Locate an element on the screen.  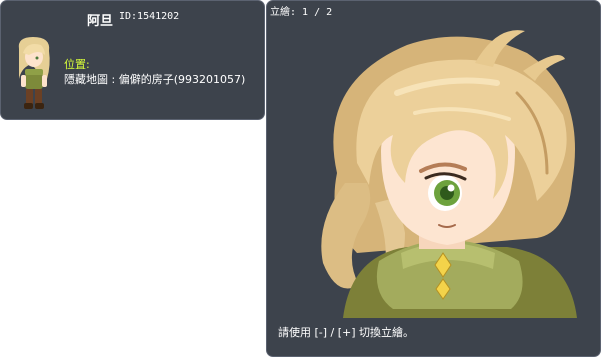
npc-name: 阿旦 is located at coordinates (100, 21).